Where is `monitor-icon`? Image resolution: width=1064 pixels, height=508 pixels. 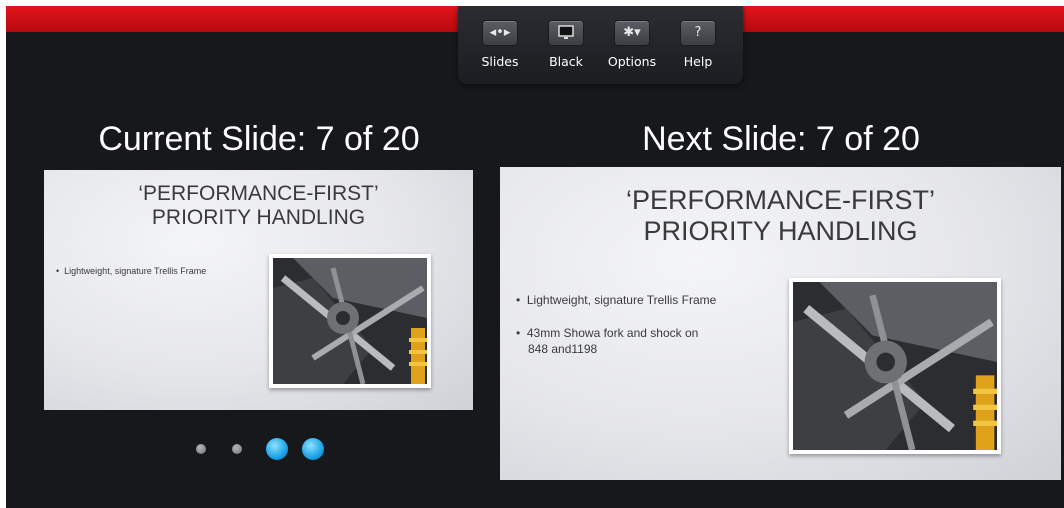
monitor-icon is located at coordinates (566, 33).